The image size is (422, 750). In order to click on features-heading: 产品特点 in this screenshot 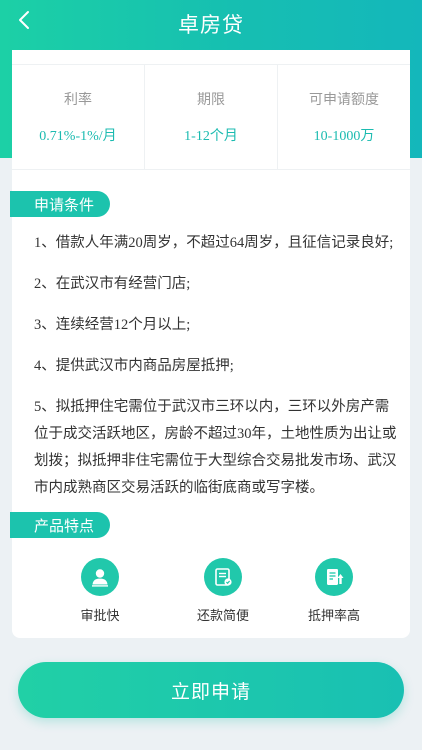, I will do `click(60, 525)`.